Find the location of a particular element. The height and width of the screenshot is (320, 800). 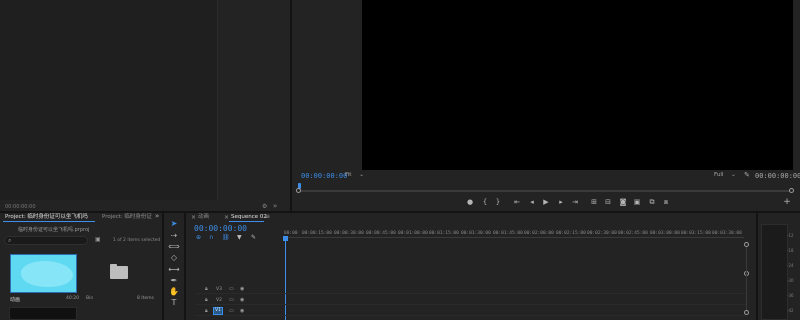

fit-label: Fit is located at coordinates (348, 175).